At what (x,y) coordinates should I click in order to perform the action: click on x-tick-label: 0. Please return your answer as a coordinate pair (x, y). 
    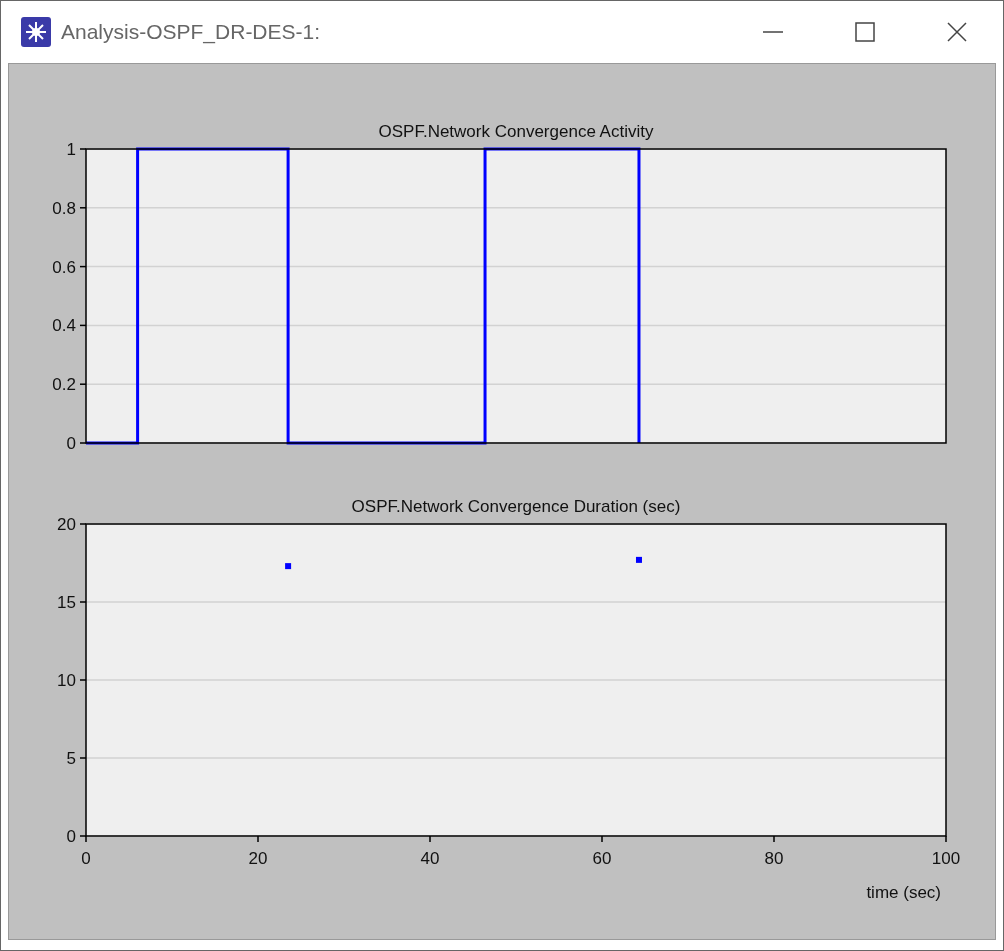
    Looking at the image, I should click on (86, 858).